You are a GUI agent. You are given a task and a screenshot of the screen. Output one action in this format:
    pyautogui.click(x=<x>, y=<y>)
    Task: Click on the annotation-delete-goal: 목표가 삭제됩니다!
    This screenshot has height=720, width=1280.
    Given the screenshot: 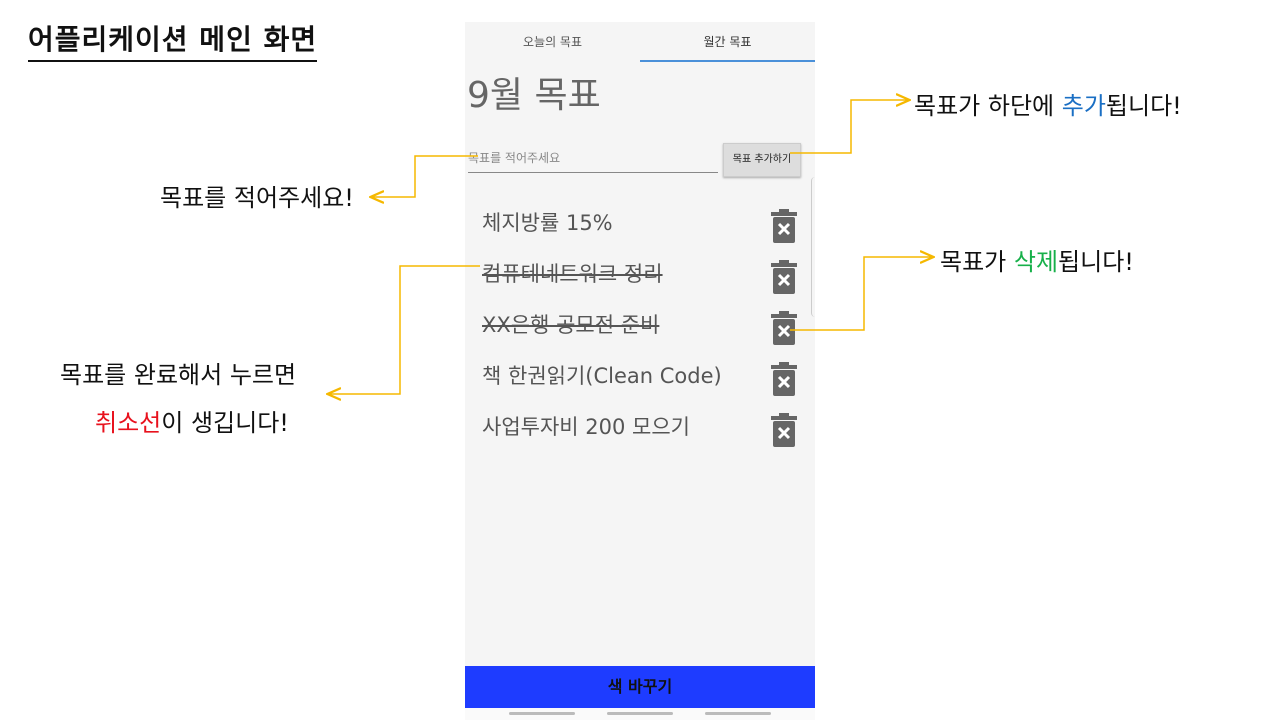 What is the action you would take?
    pyautogui.click(x=1037, y=259)
    